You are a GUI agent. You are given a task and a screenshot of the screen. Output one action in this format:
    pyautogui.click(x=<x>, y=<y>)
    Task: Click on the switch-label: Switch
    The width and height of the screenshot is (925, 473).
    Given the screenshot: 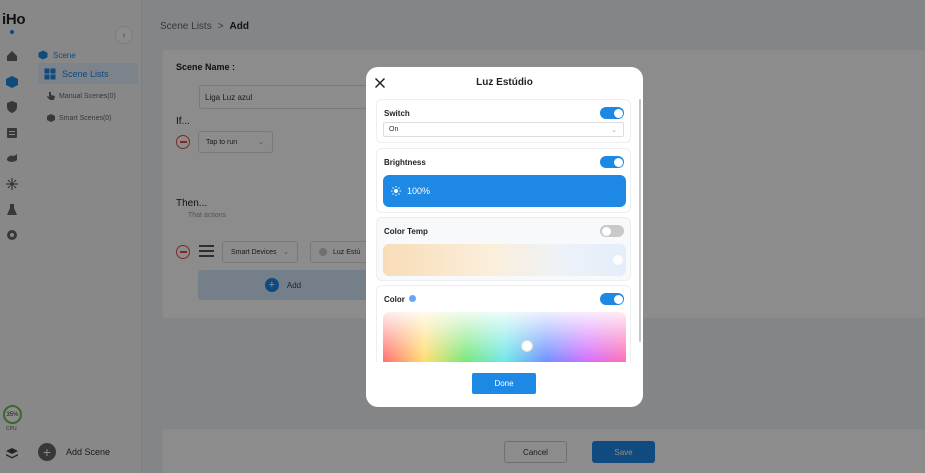 What is the action you would take?
    pyautogui.click(x=397, y=113)
    